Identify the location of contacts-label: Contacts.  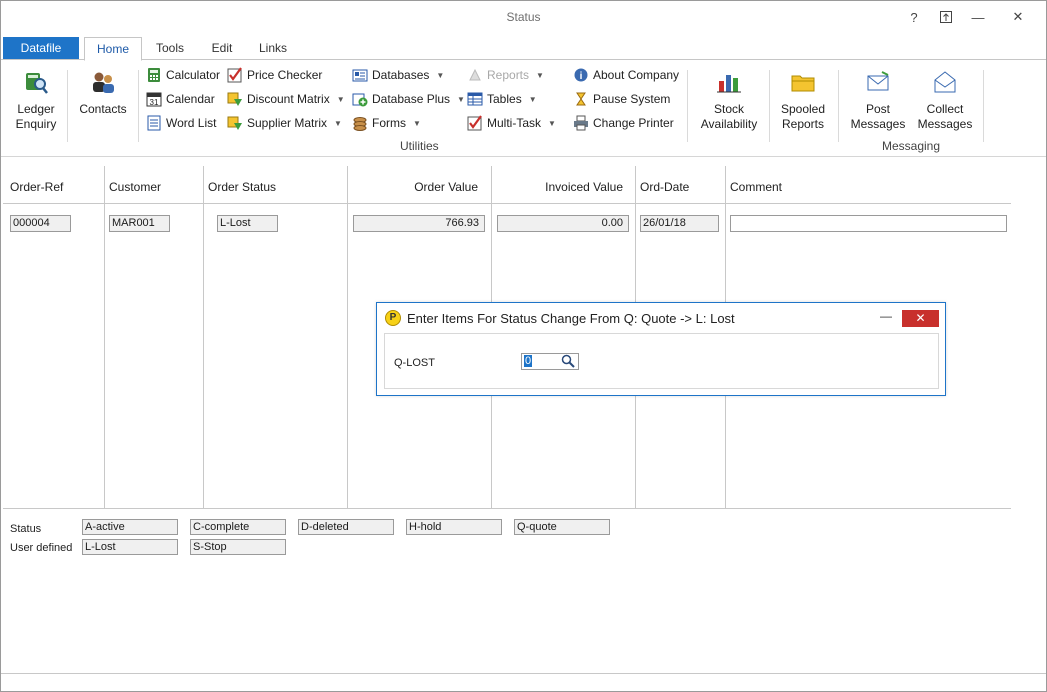
(103, 109).